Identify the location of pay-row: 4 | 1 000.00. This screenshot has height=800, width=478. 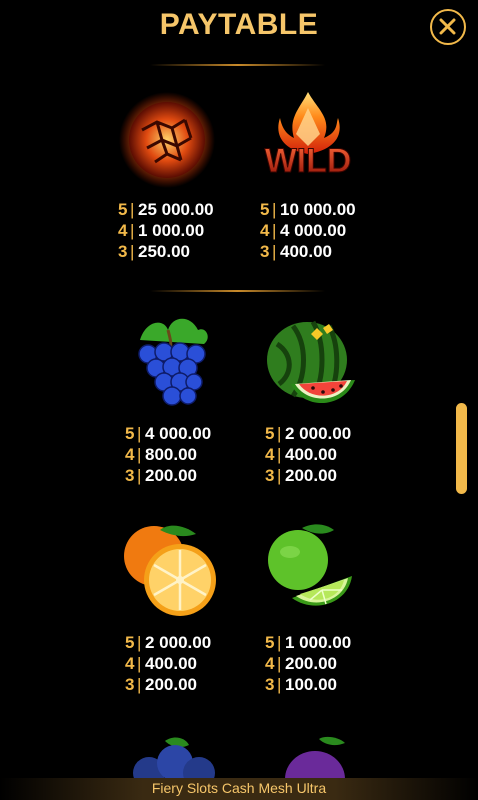
(161, 230).